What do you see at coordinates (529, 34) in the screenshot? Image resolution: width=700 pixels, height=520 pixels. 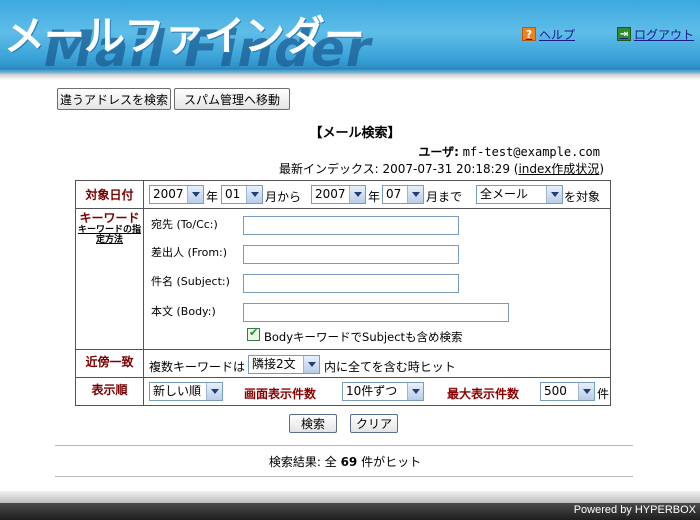 I see `help-icon: ?` at bounding box center [529, 34].